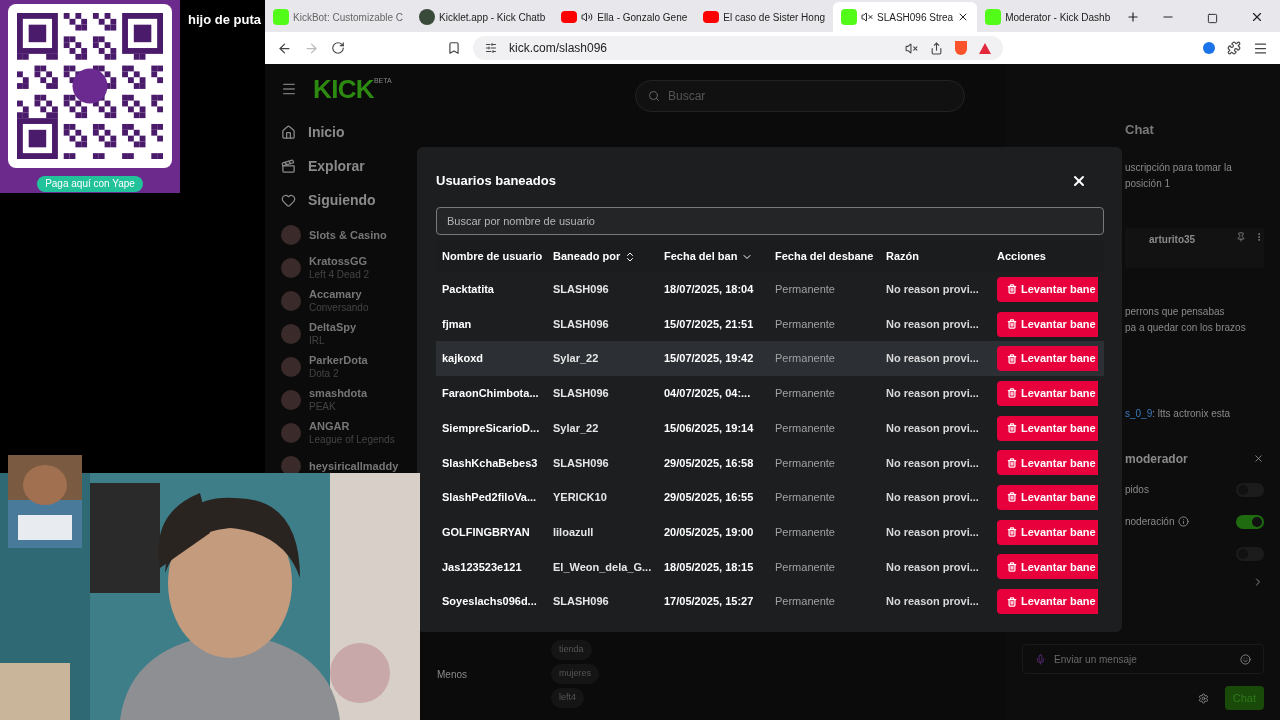 The image size is (1280, 720). What do you see at coordinates (348, 132) in the screenshot?
I see `nav-item: Inicio` at bounding box center [348, 132].